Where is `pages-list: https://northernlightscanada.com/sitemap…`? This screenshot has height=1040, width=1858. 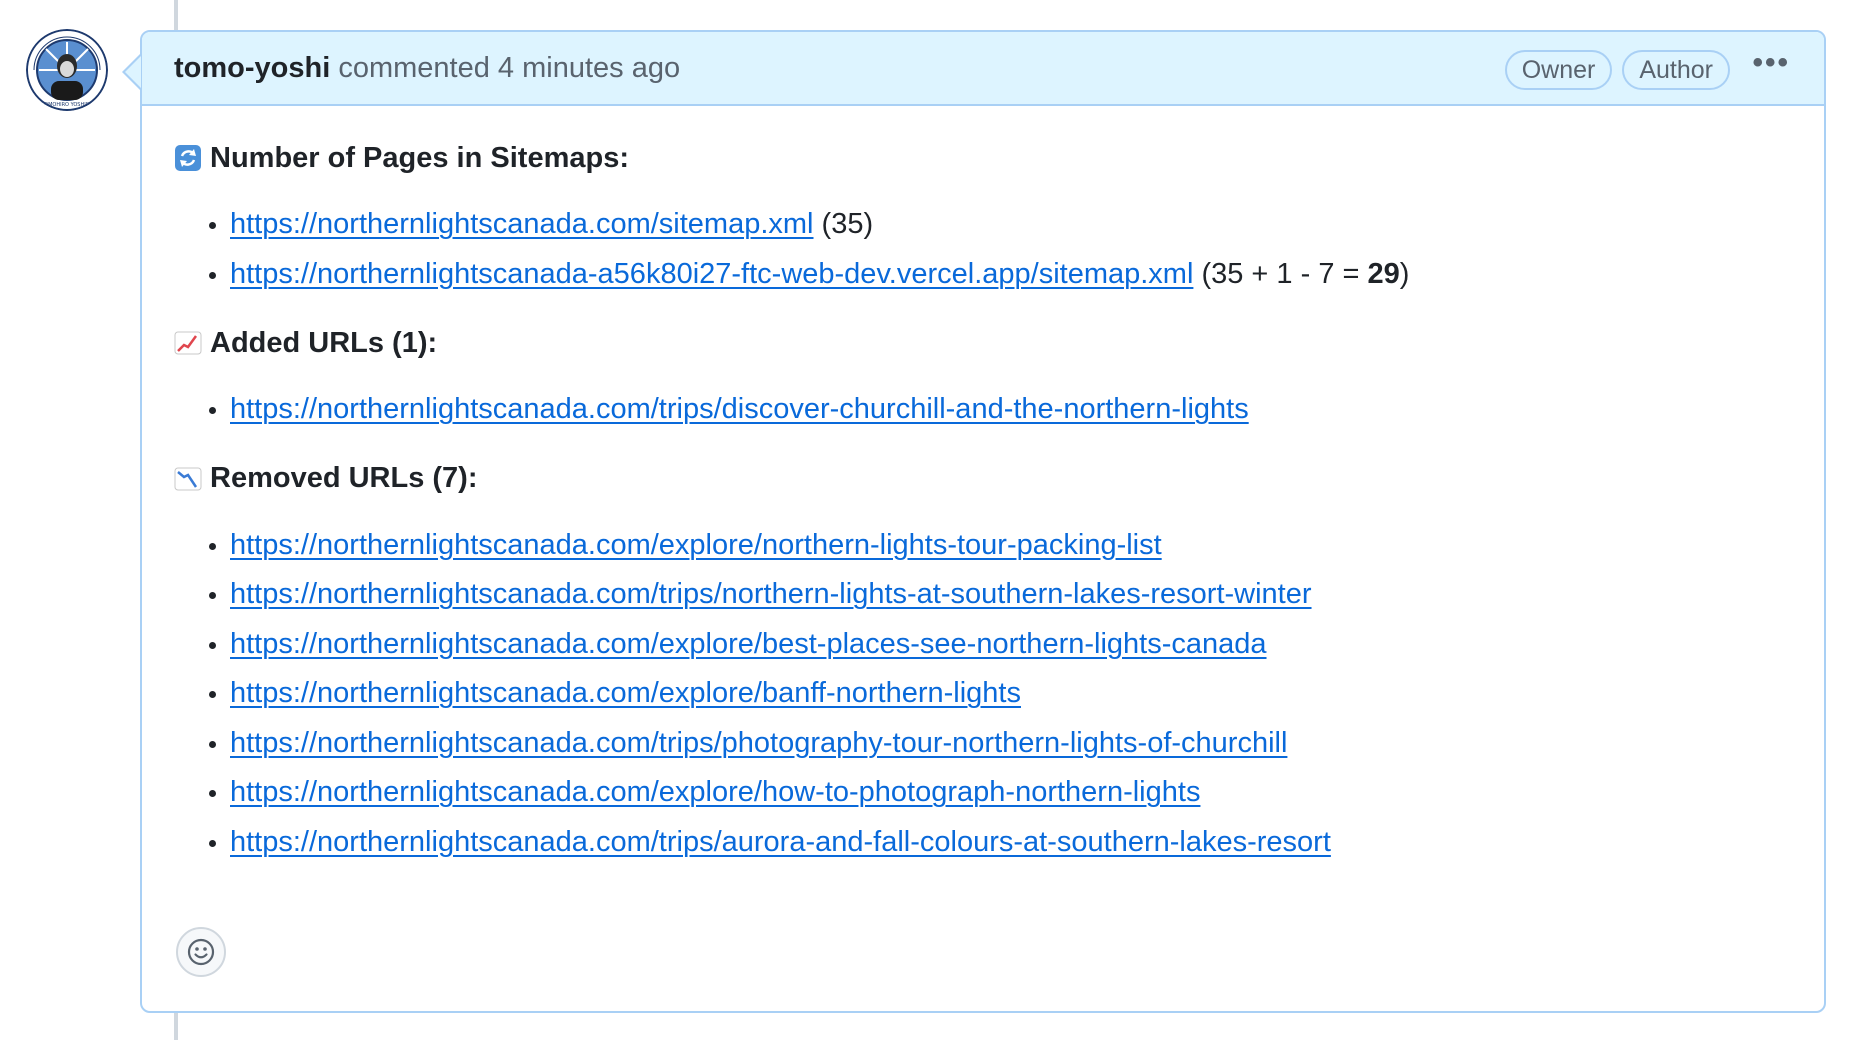 pages-list: https://northernlightscanada.com/sitemap… is located at coordinates (983, 249).